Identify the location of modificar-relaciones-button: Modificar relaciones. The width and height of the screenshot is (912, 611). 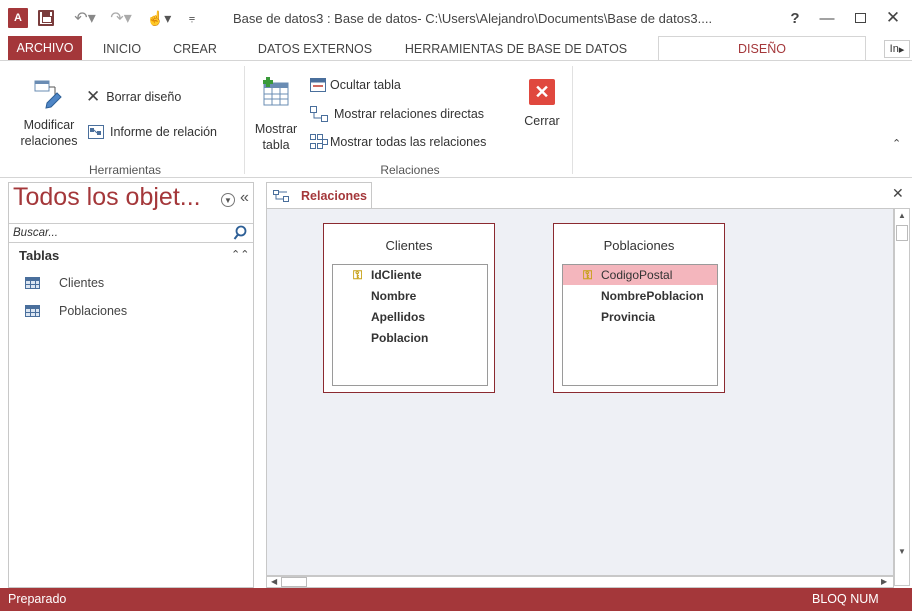
(49, 114).